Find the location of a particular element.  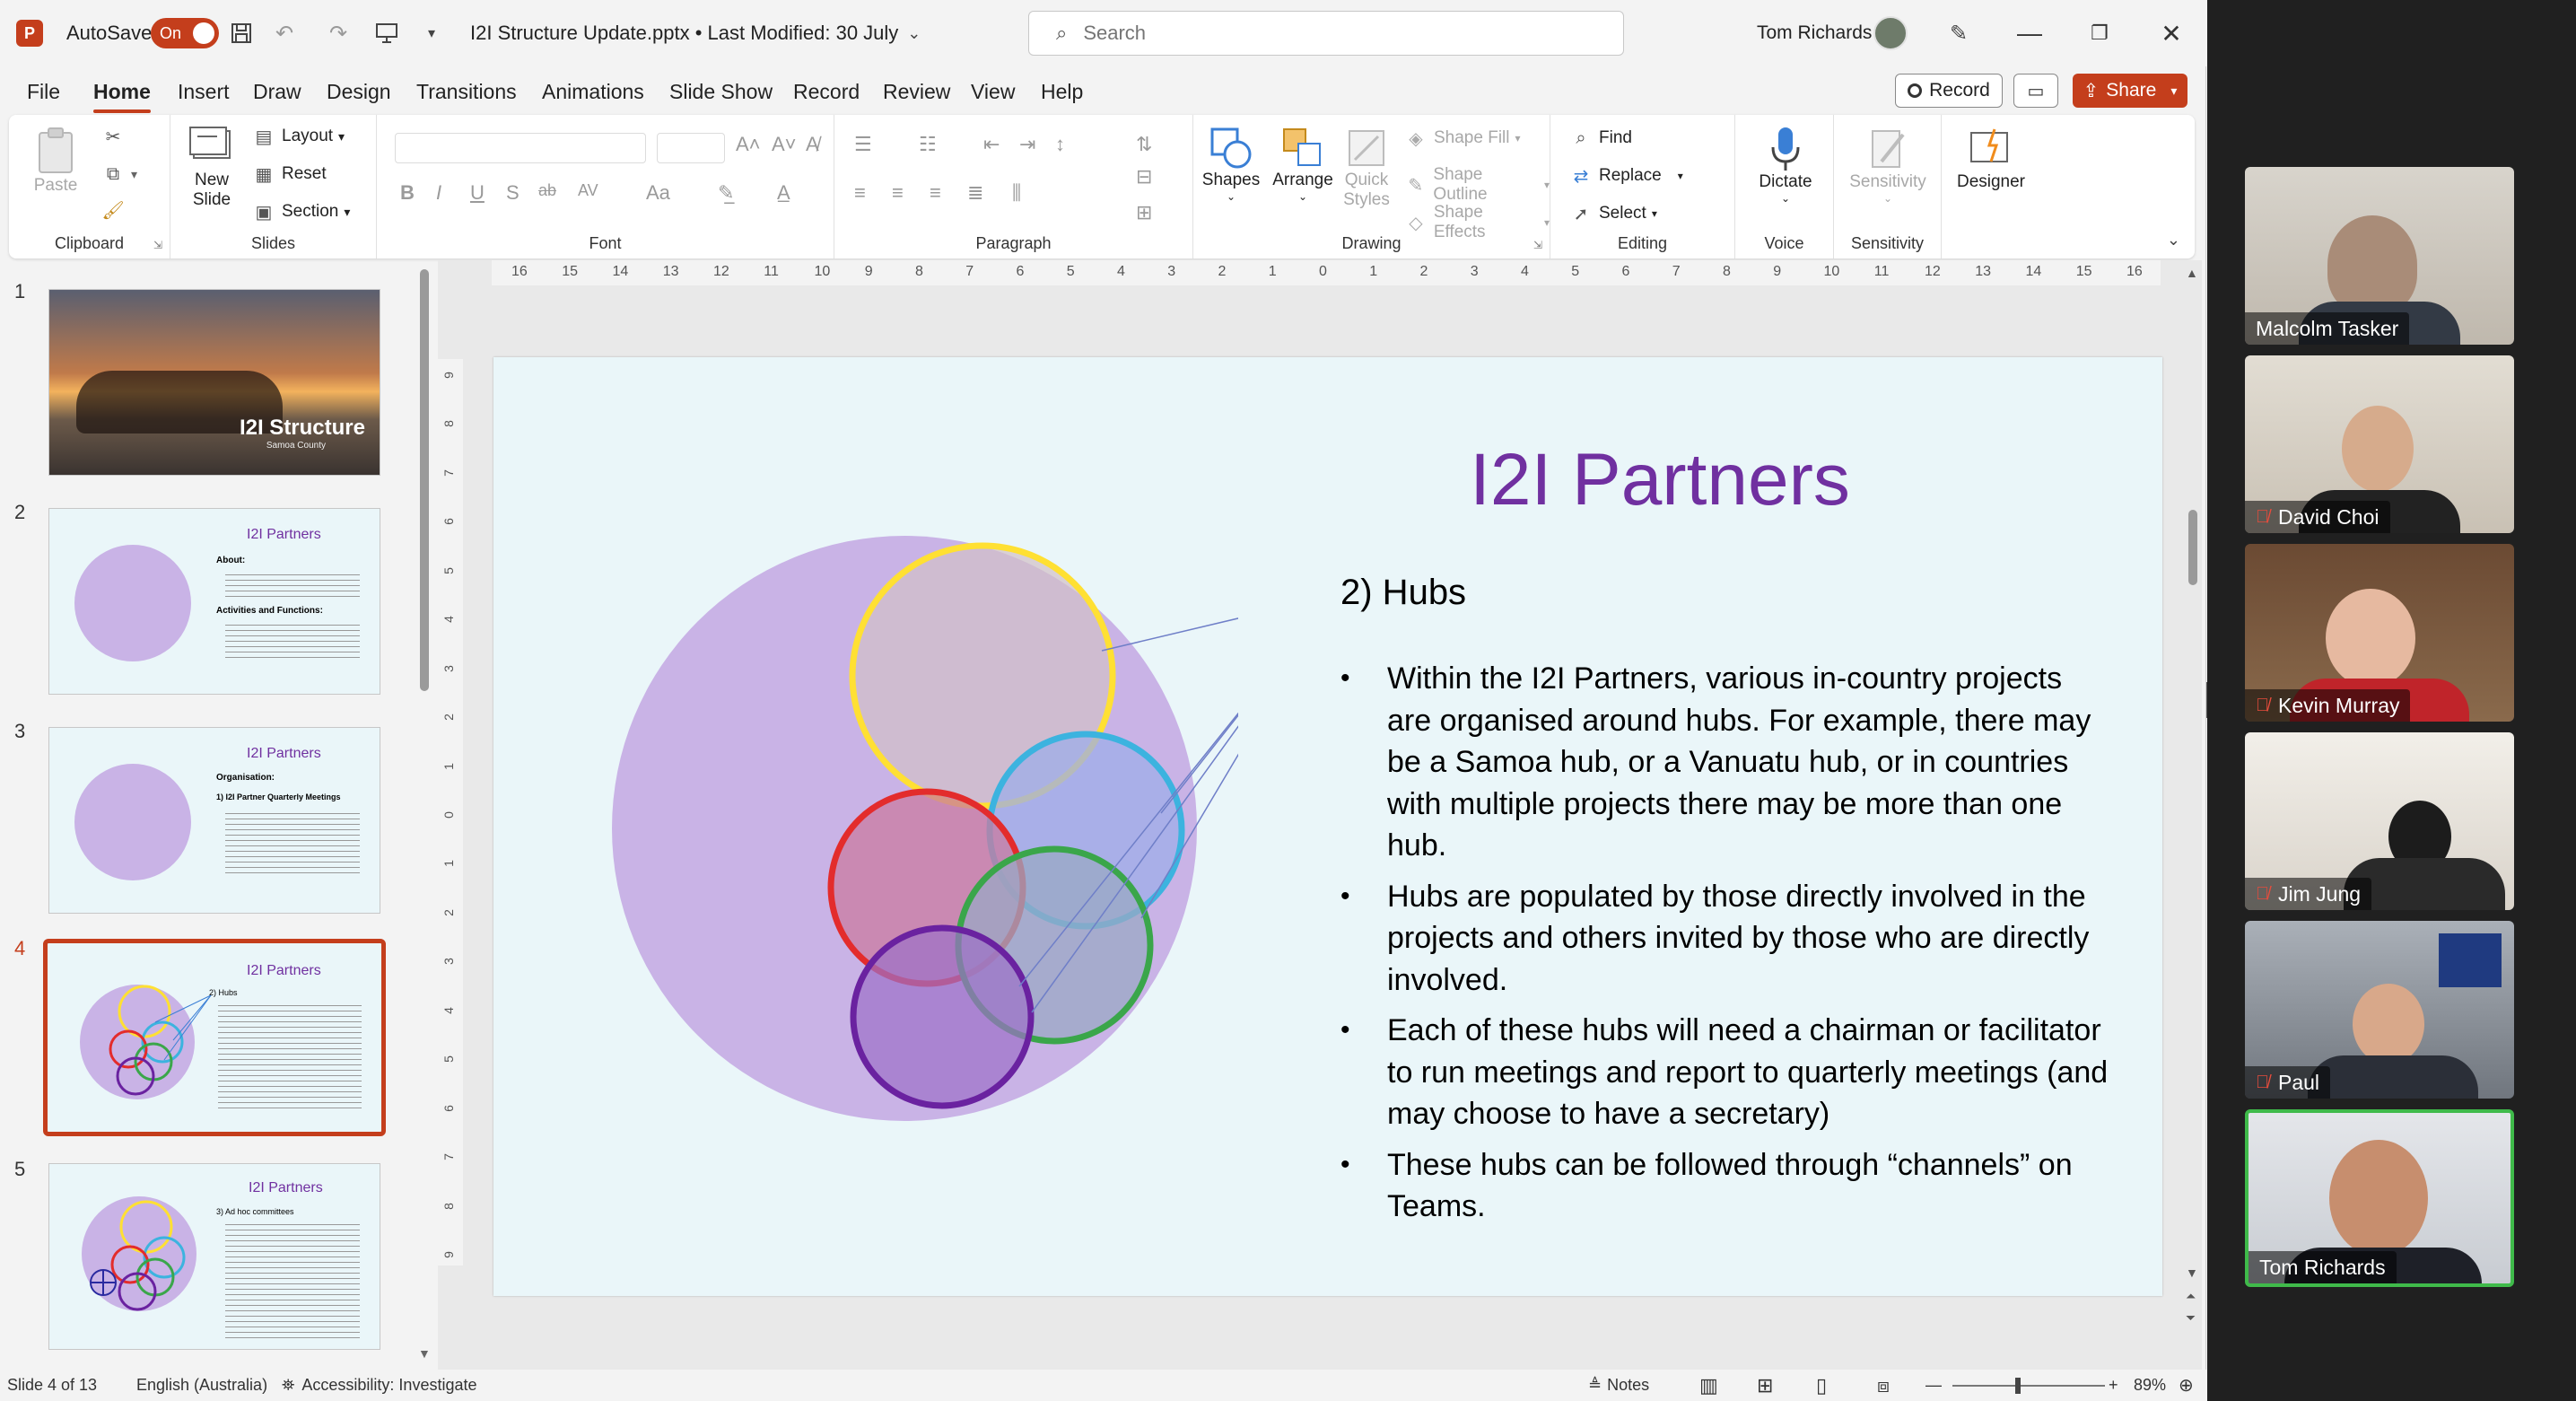

slide-title: I2I Partners is located at coordinates (1660, 480).